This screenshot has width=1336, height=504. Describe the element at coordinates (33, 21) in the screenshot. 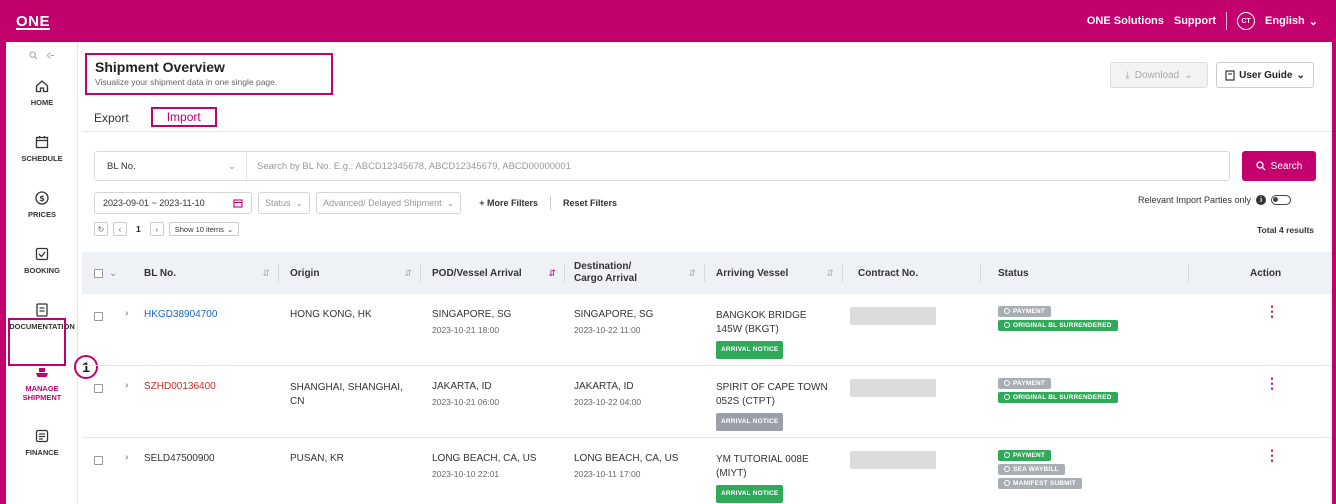

I see `one-logo: ONE` at that location.